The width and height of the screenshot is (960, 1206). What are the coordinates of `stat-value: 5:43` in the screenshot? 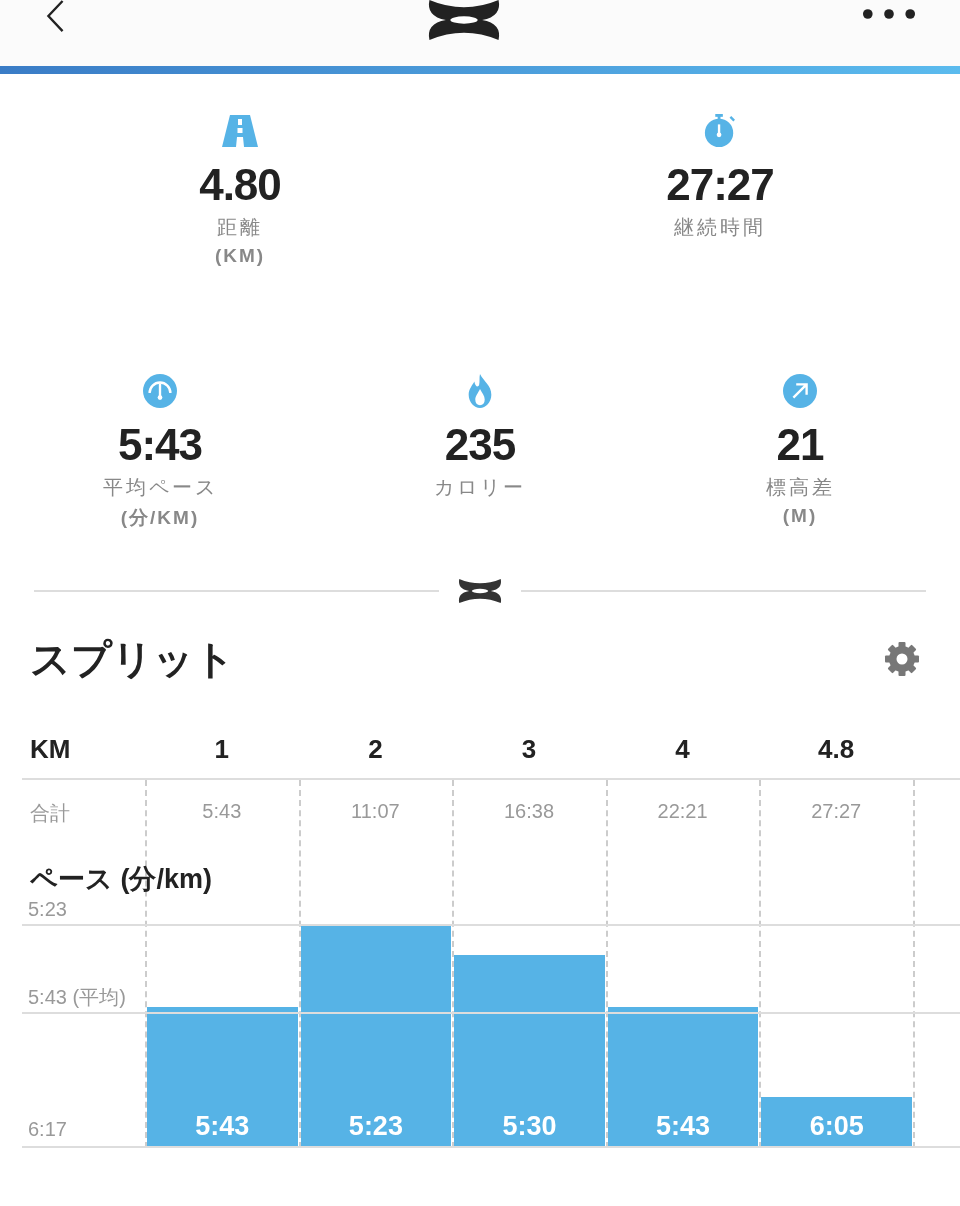 It's located at (160, 445).